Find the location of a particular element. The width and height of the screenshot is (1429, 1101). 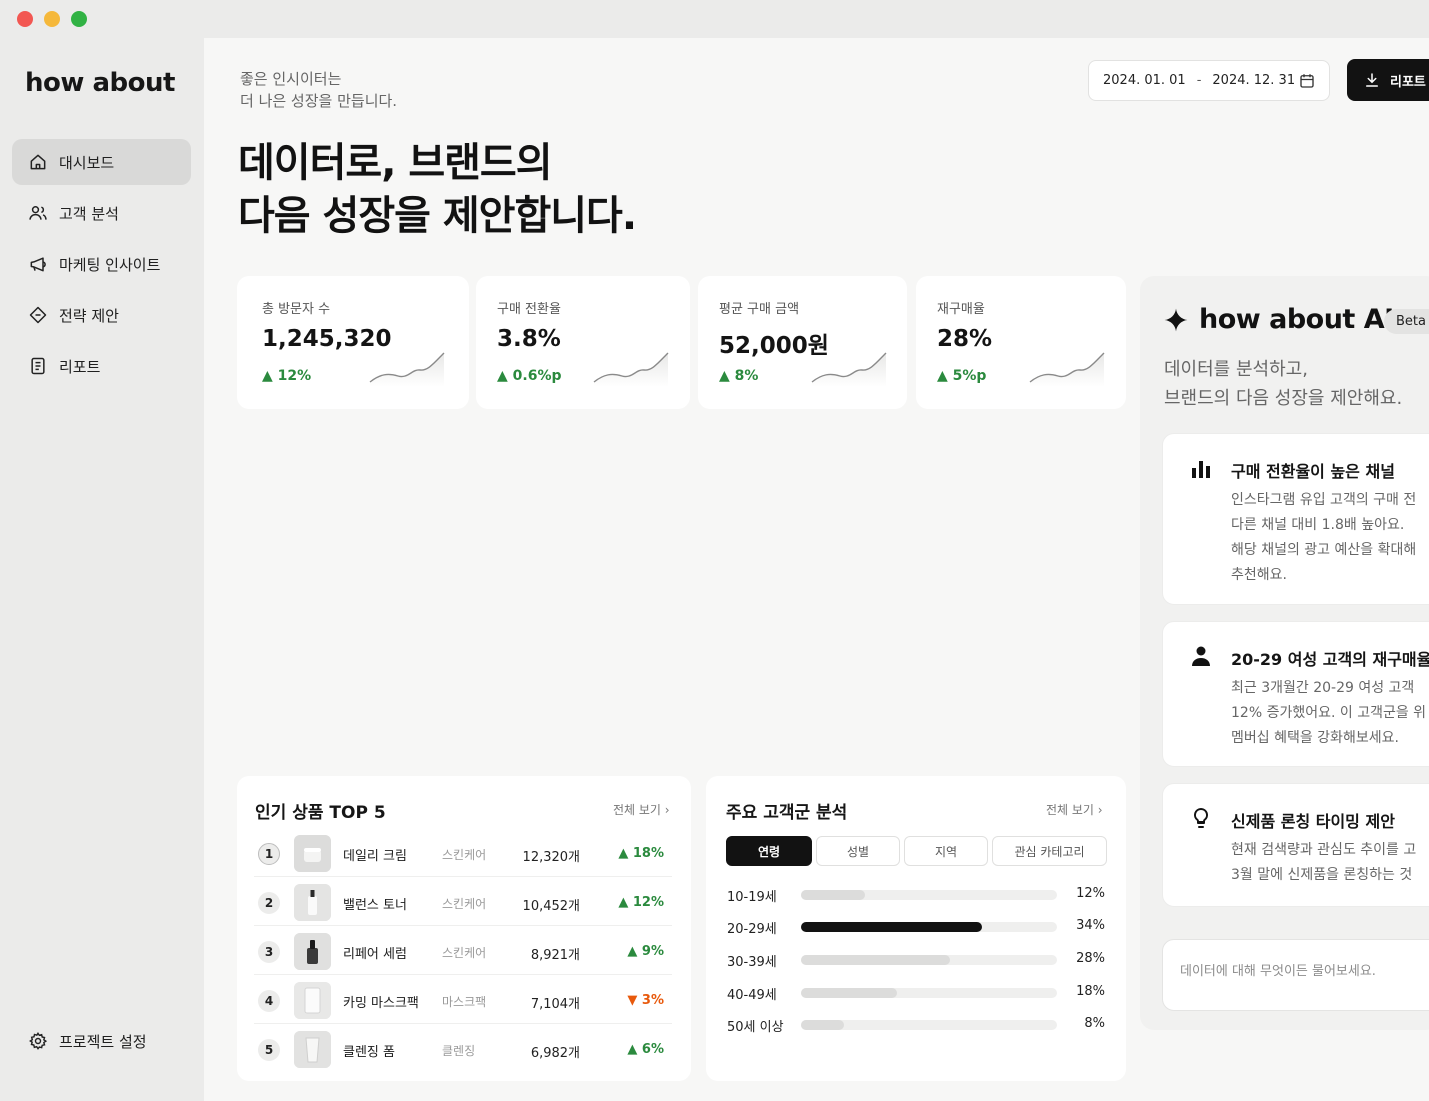

product-name: 클렌징 폼 is located at coordinates (369, 1052).